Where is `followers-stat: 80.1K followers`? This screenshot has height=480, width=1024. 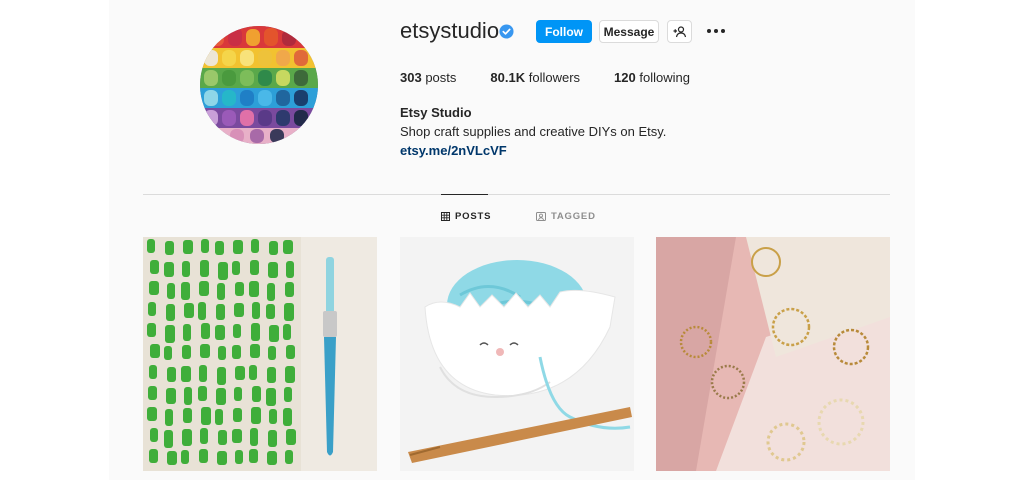
followers-stat: 80.1K followers is located at coordinates (535, 77).